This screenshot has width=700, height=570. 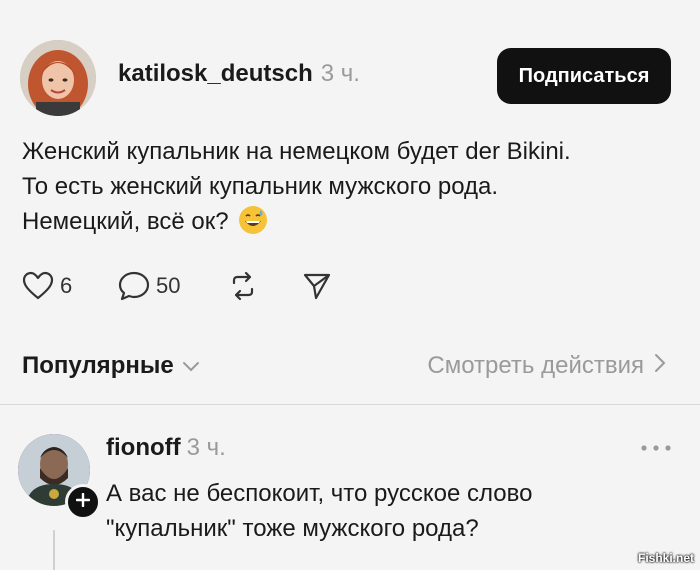 I want to click on like-button: 6, so click(x=47, y=286).